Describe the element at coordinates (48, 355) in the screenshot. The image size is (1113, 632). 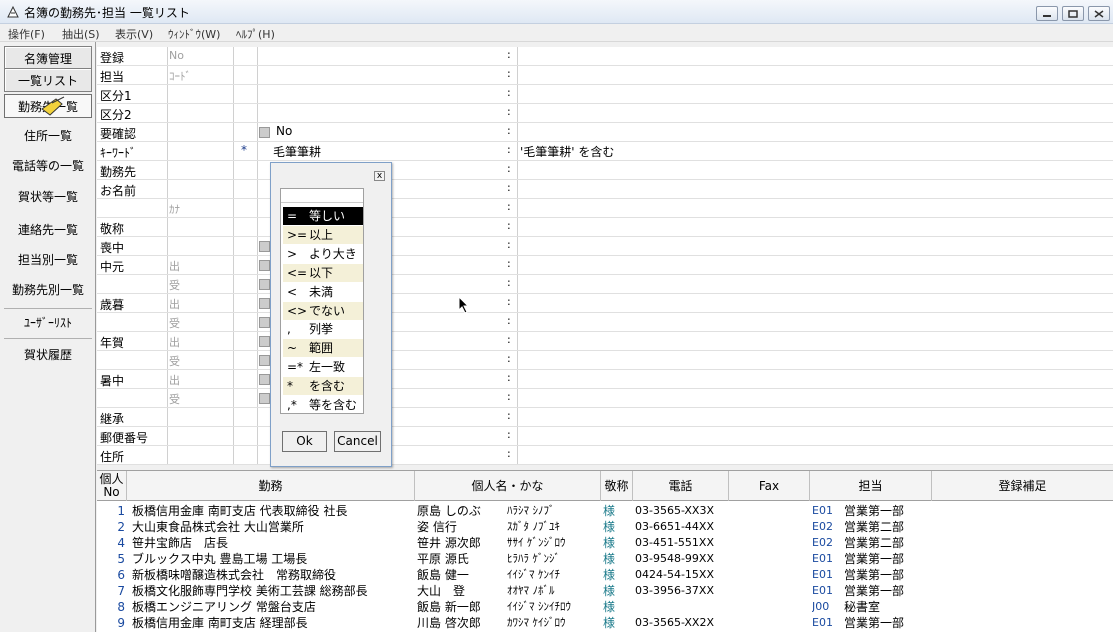
I see `sidebar-item-gajo-rireki: 賀状履歴` at that location.